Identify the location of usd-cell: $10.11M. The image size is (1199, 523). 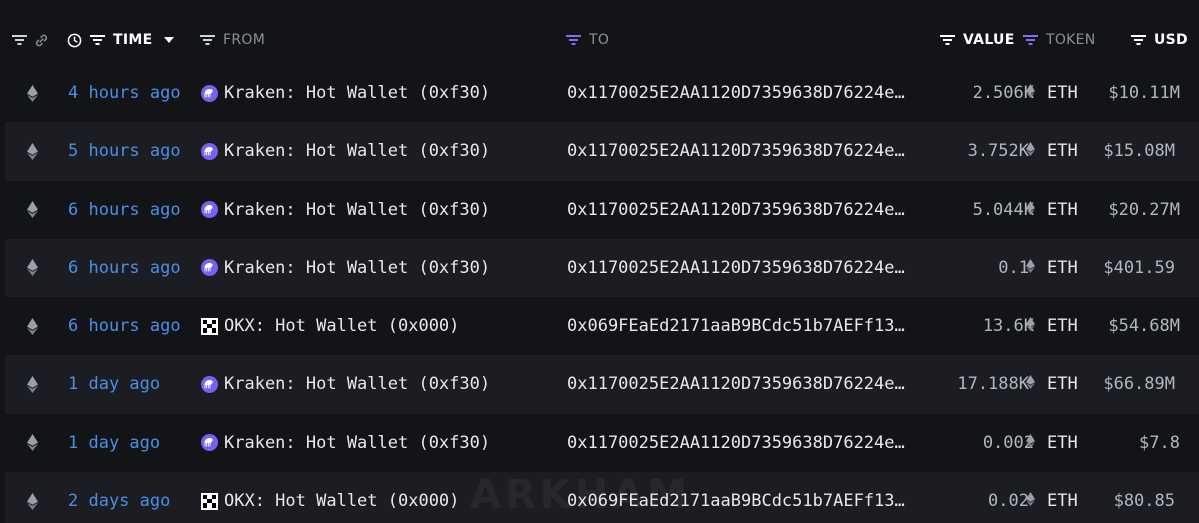
(1144, 93).